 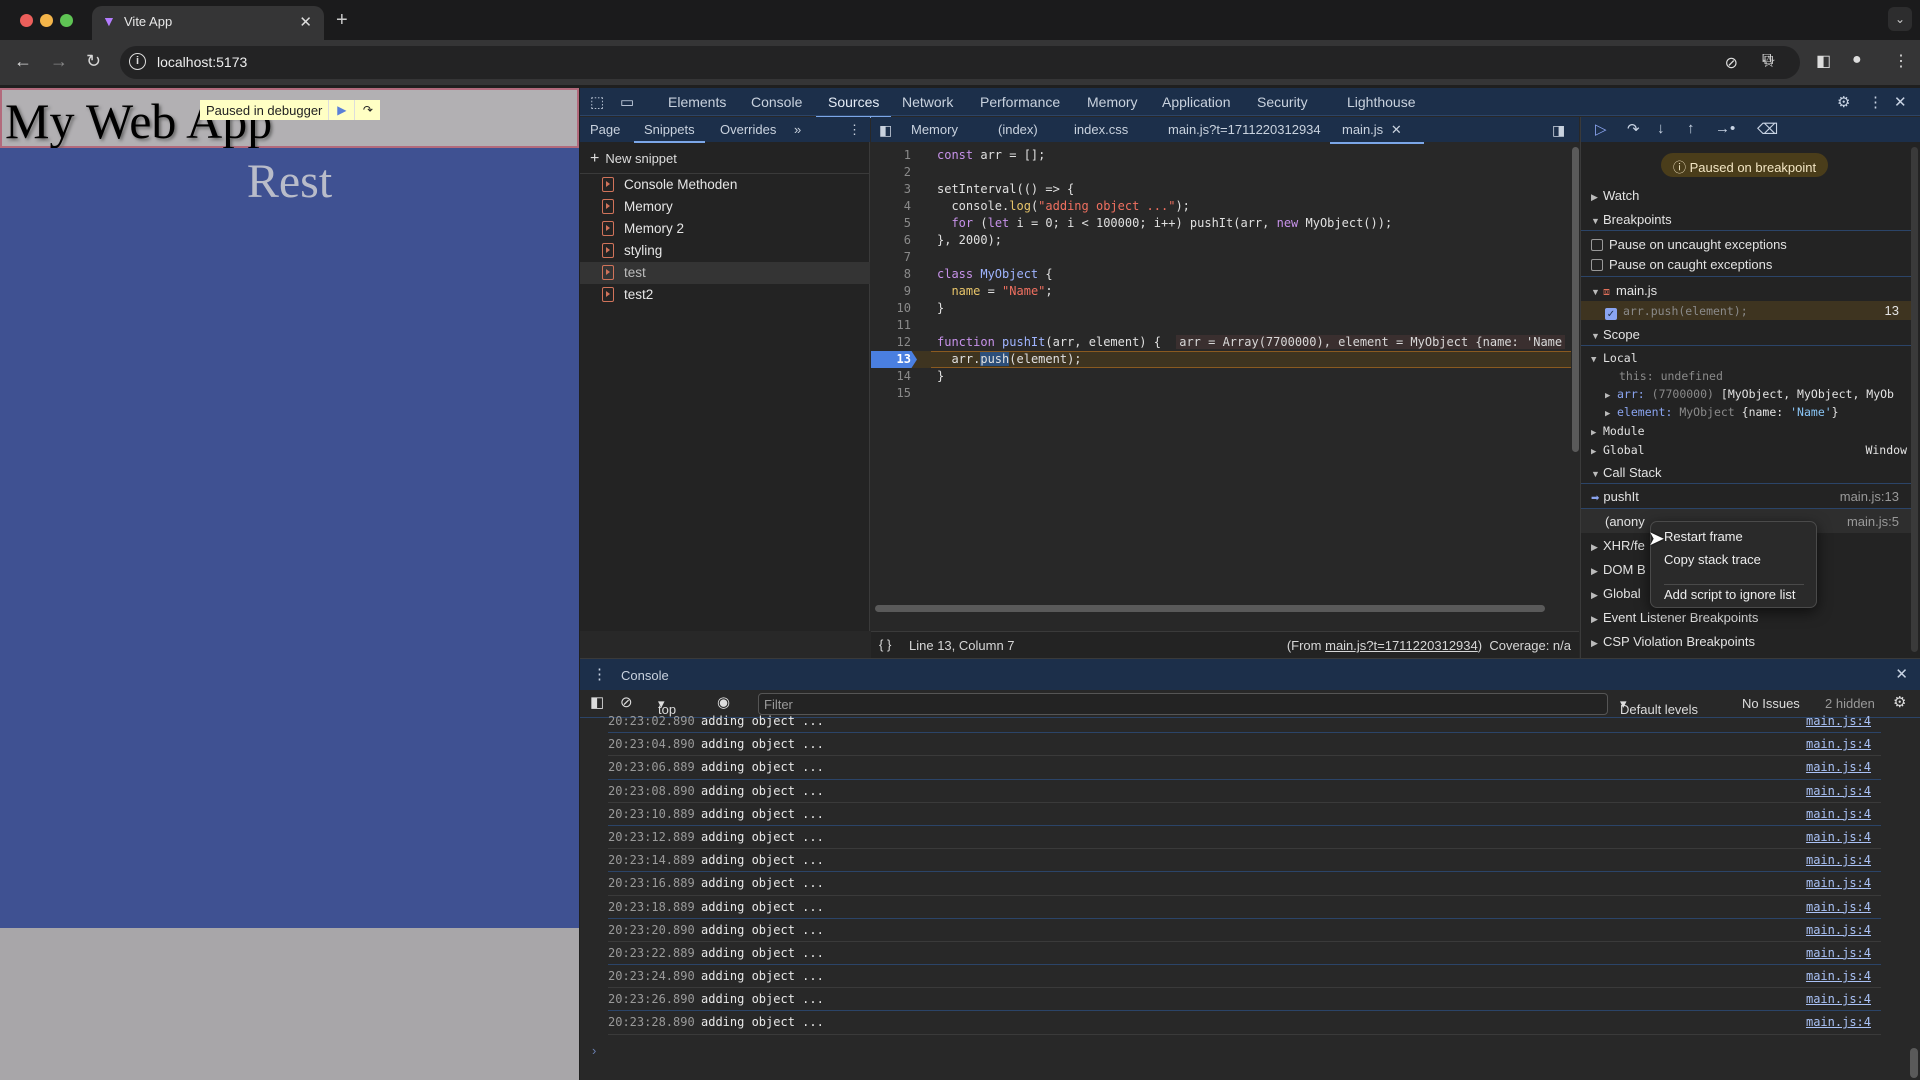 I want to click on console-scrollbar, so click(x=1914, y=1063).